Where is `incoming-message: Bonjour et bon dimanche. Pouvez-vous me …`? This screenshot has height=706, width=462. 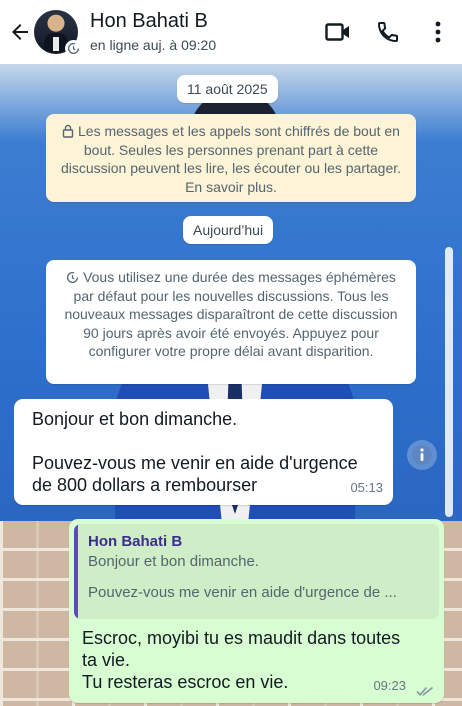
incoming-message: Bonjour et bon dimanche. Pouvez-vous me … is located at coordinates (203, 452).